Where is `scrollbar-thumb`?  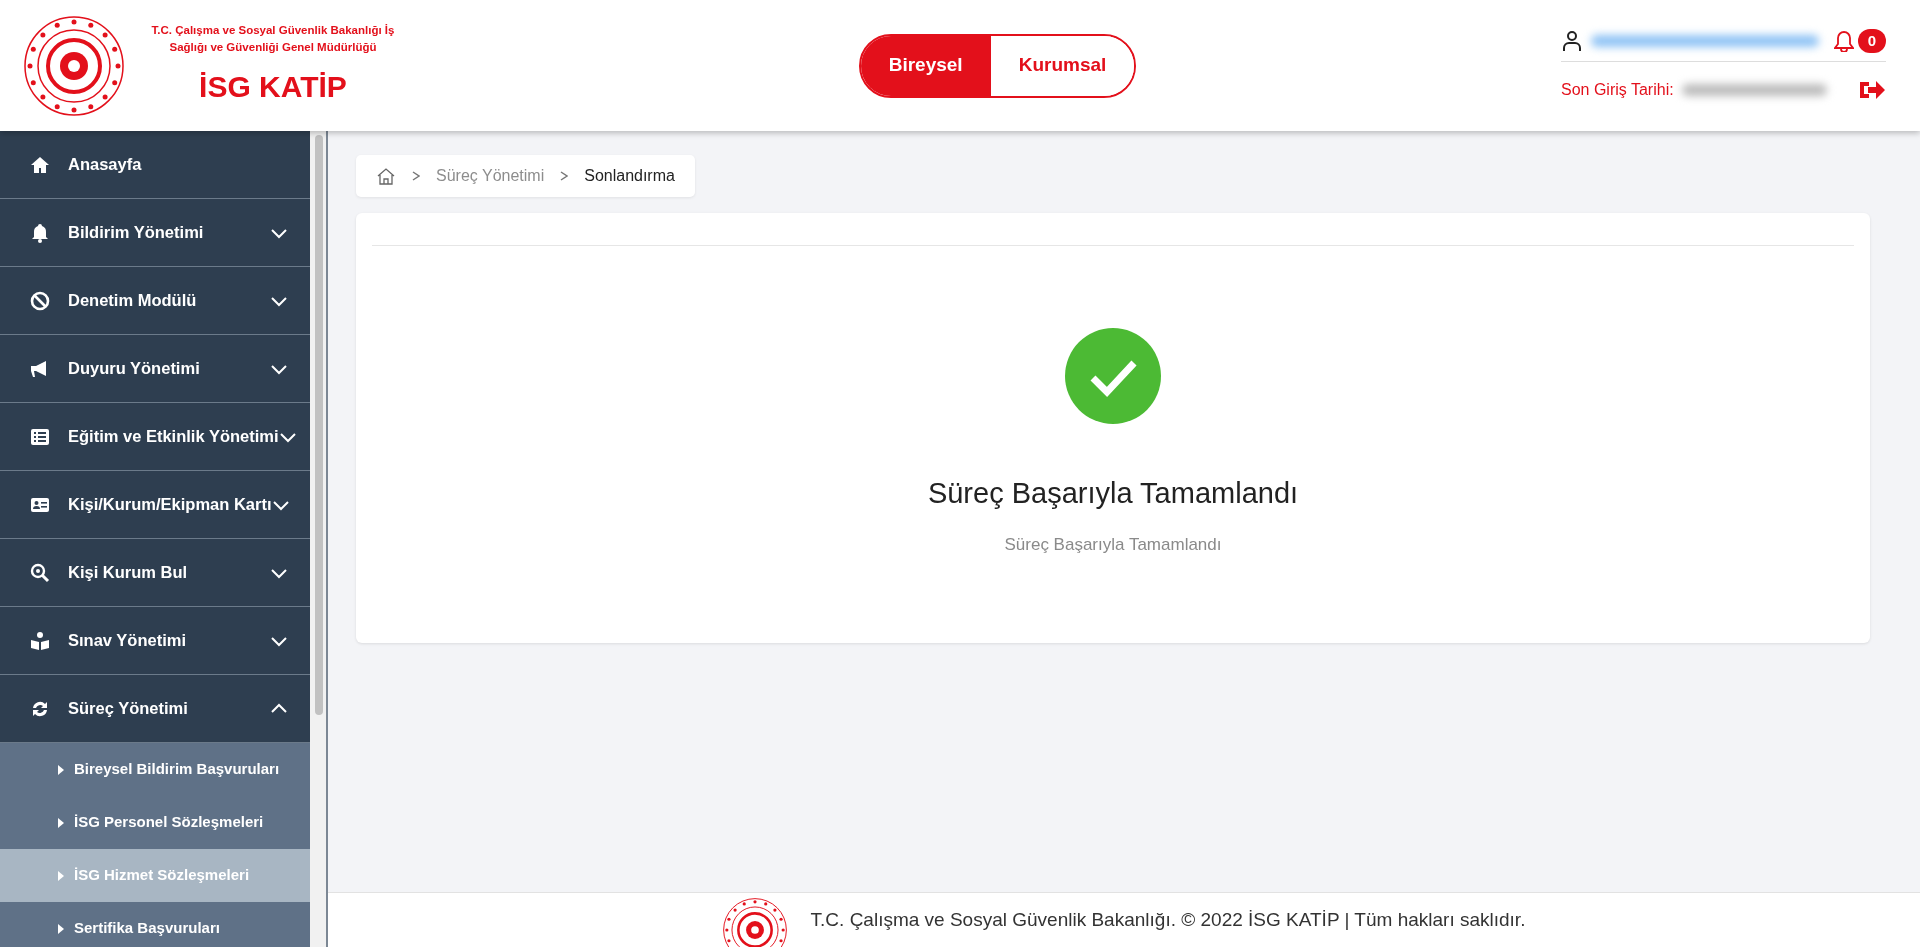 scrollbar-thumb is located at coordinates (319, 425).